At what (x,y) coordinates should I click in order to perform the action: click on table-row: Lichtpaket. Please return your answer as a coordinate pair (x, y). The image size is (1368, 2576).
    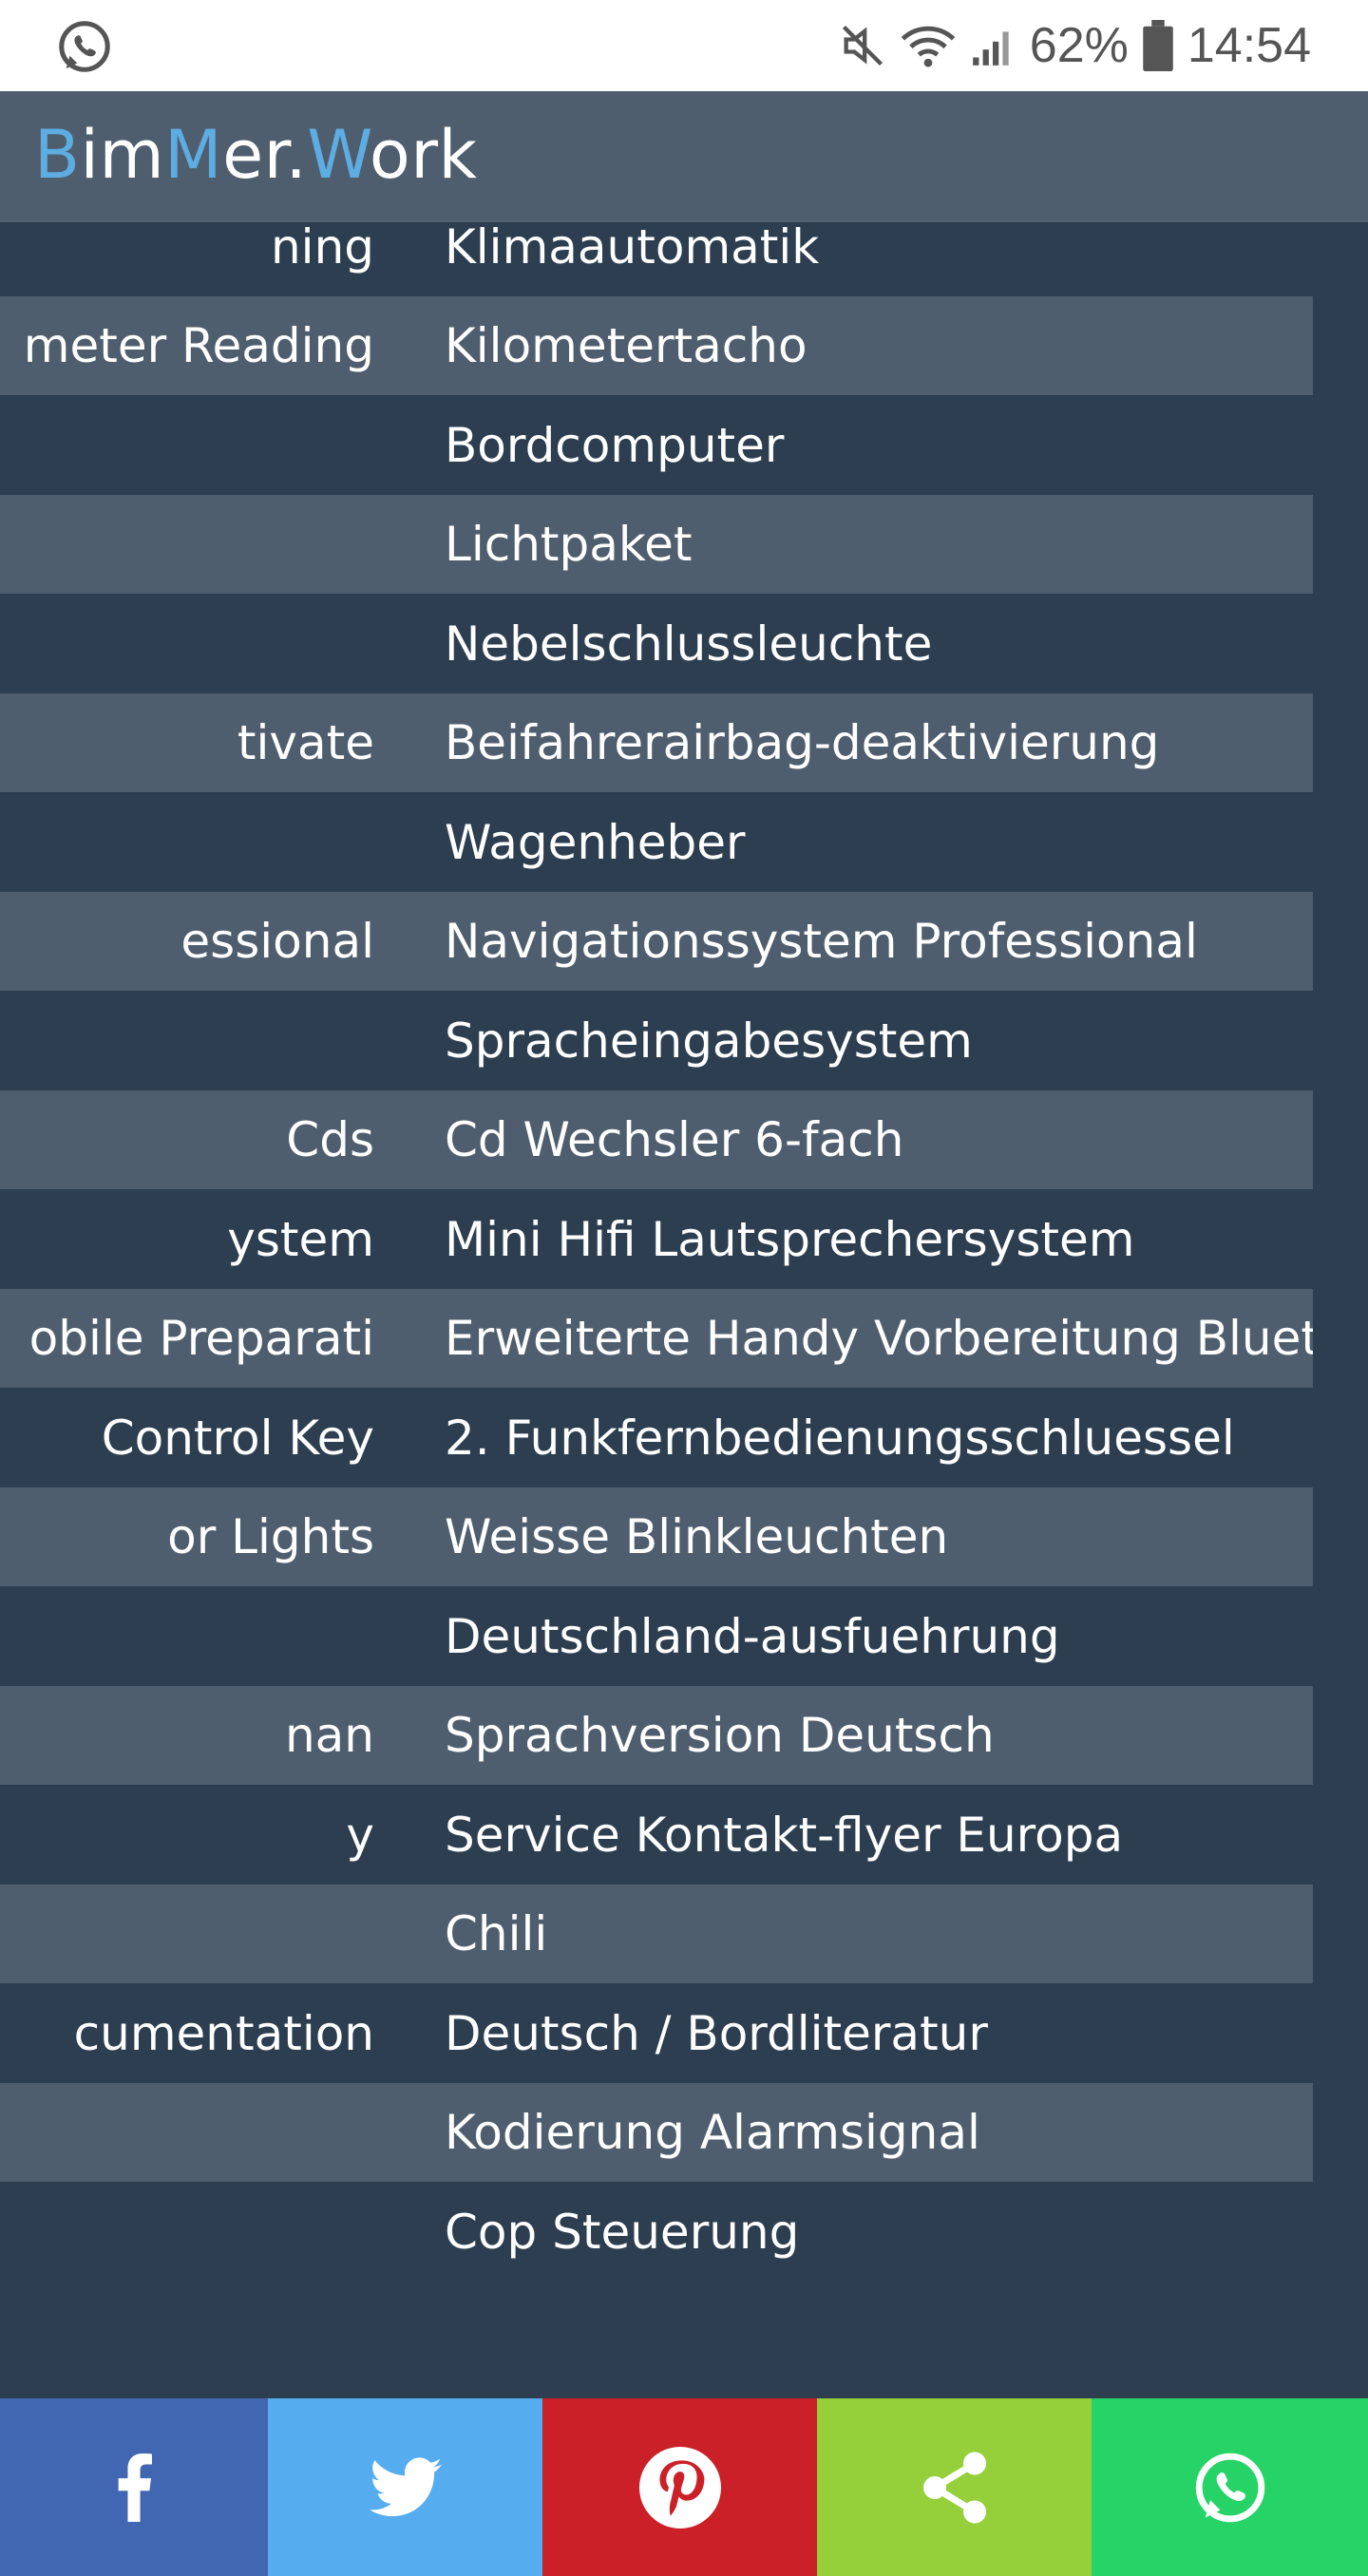
    Looking at the image, I should click on (656, 544).